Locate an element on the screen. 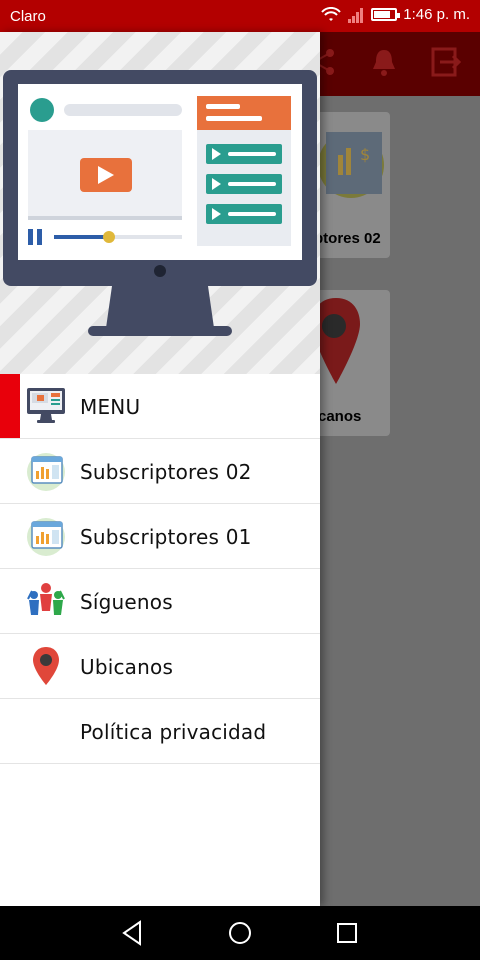  menu-item-subscriptores-02: Subscriptores 02 is located at coordinates (160, 471).